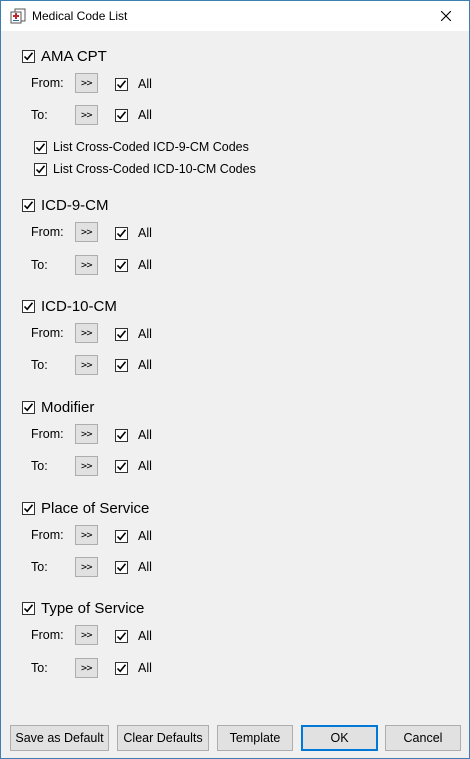 This screenshot has height=759, width=470. I want to click on icd-9-cm-from-button: >>, so click(86, 232).